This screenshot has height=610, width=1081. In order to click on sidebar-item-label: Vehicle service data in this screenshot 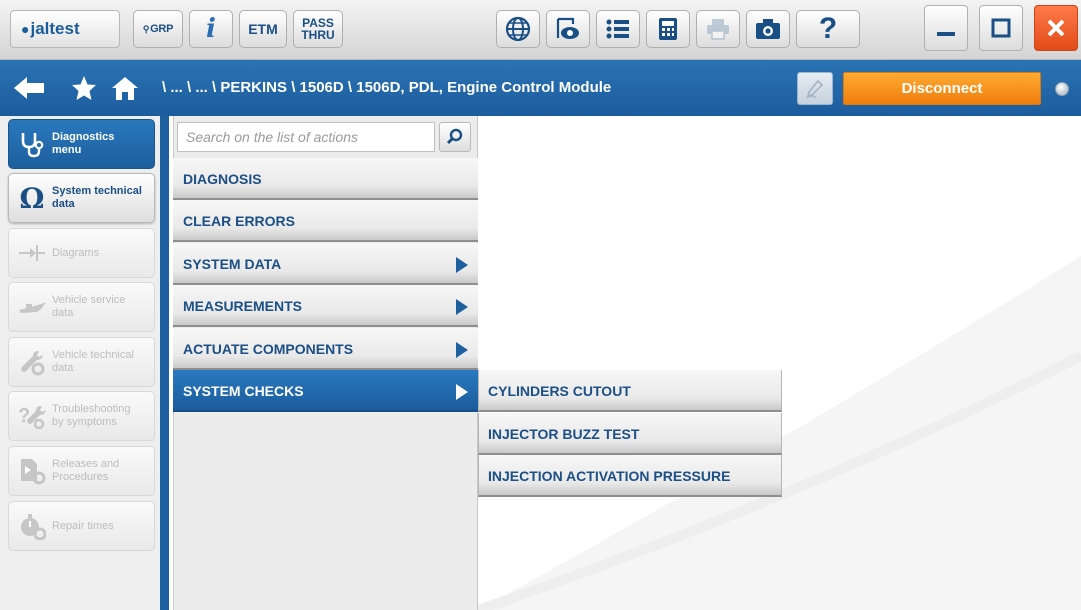, I will do `click(88, 307)`.